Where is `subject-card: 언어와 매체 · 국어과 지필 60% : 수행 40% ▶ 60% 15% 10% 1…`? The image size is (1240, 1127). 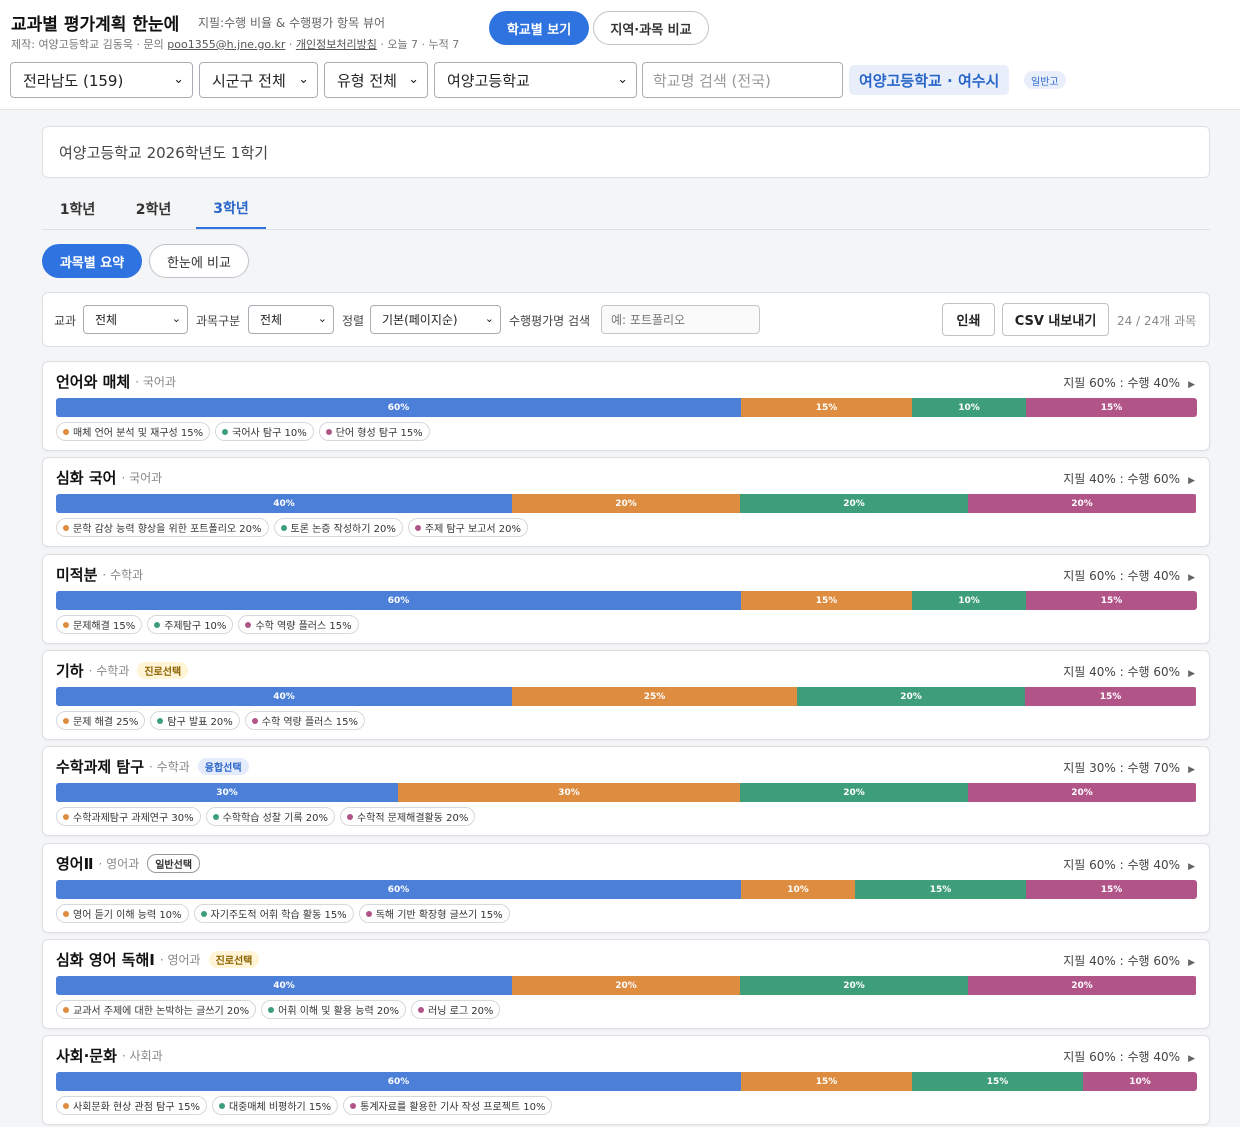 subject-card: 언어와 매체 · 국어과 지필 60% : 수행 40% ▶ 60% 15% 10% 1… is located at coordinates (626, 406).